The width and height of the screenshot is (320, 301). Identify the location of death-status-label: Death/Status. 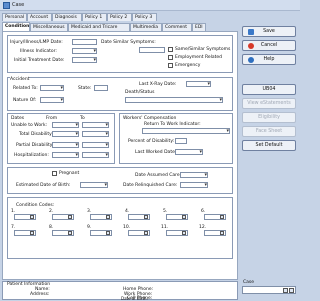
(140, 92).